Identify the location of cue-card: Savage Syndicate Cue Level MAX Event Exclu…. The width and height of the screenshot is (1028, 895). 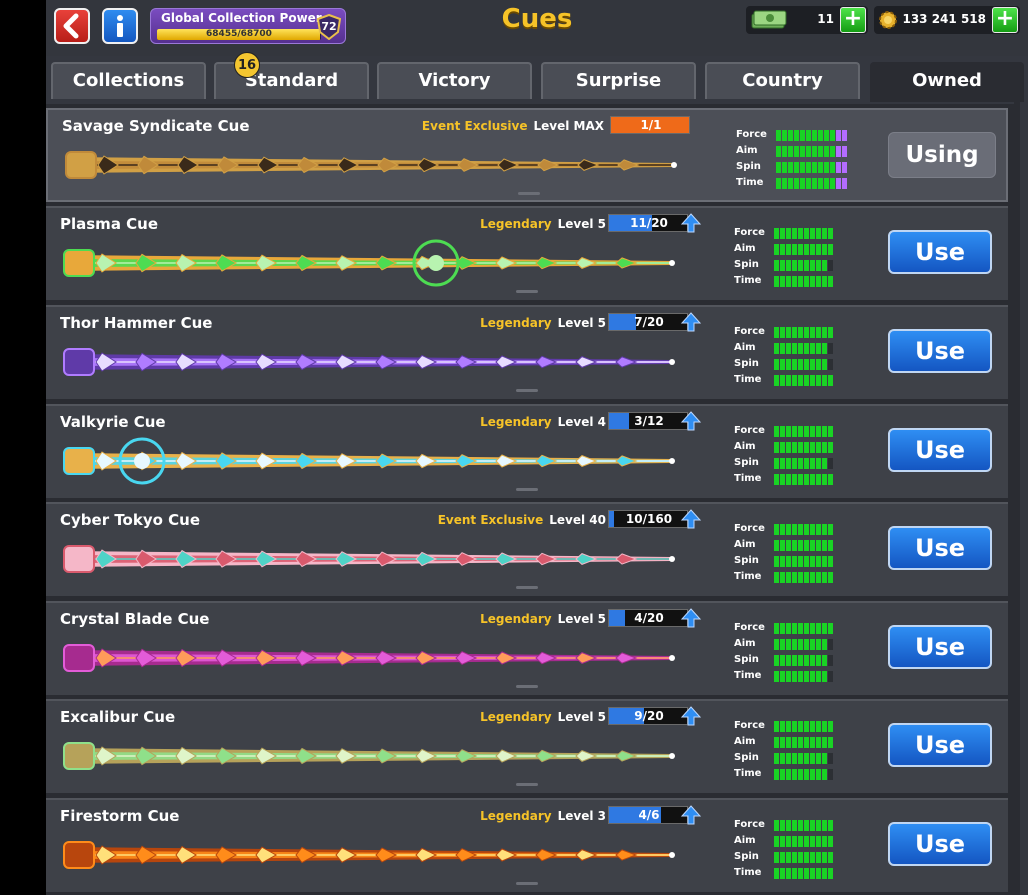
(527, 155).